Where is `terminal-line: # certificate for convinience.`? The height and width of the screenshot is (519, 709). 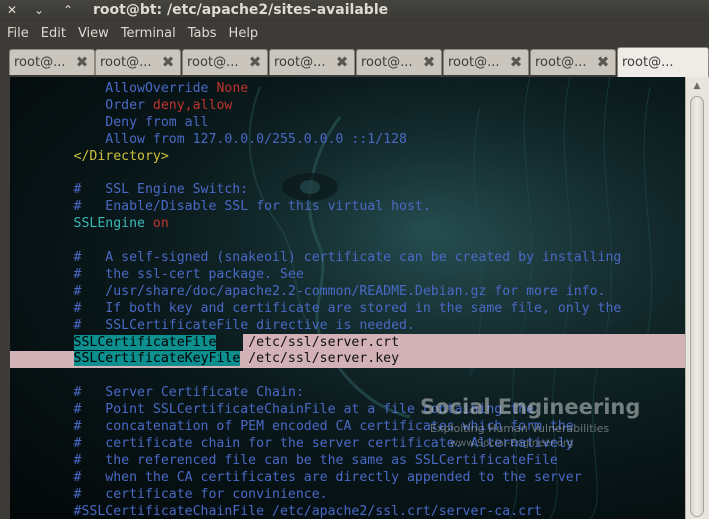
terminal-line: # certificate for convinience. is located at coordinates (169, 494).